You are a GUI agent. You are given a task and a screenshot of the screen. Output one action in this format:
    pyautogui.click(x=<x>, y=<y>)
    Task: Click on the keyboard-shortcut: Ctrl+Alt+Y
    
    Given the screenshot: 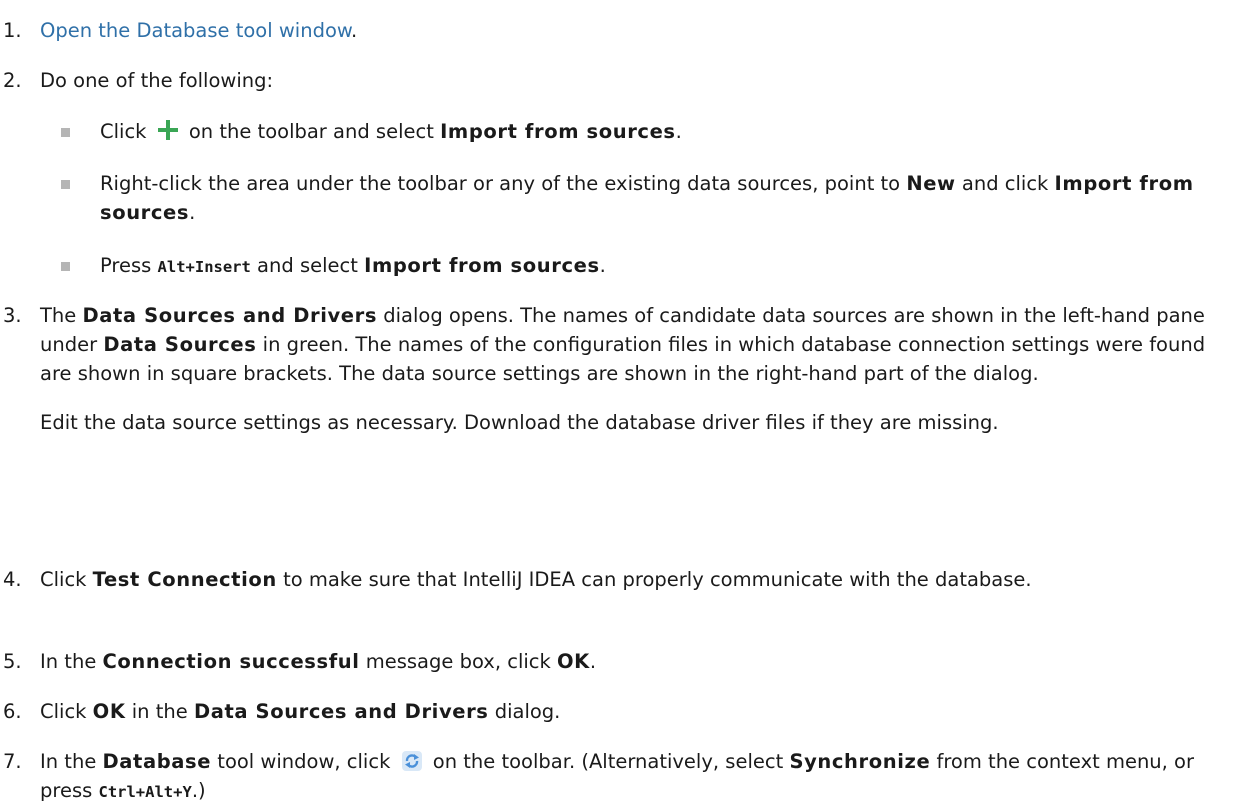 What is the action you would take?
    pyautogui.click(x=145, y=792)
    